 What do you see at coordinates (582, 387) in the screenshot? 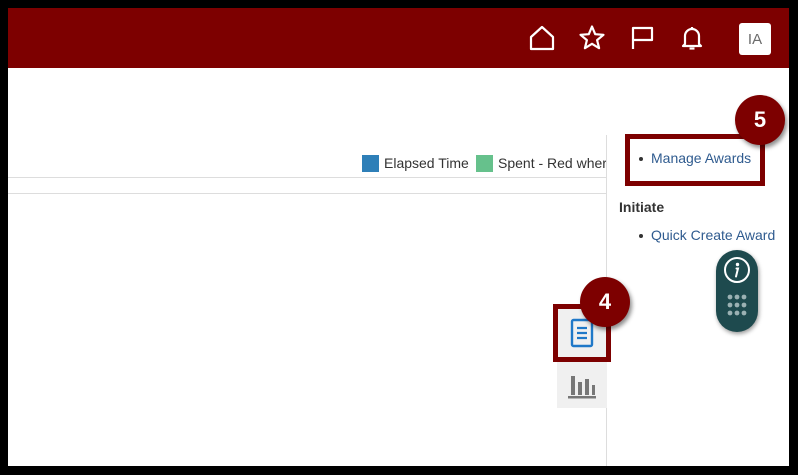
I see `bar-chart-icon` at bounding box center [582, 387].